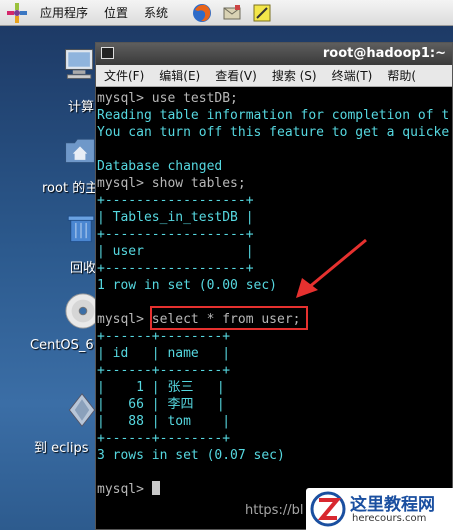 The height and width of the screenshot is (530, 453). What do you see at coordinates (107, 53) in the screenshot?
I see `terminal-app-icon` at bounding box center [107, 53].